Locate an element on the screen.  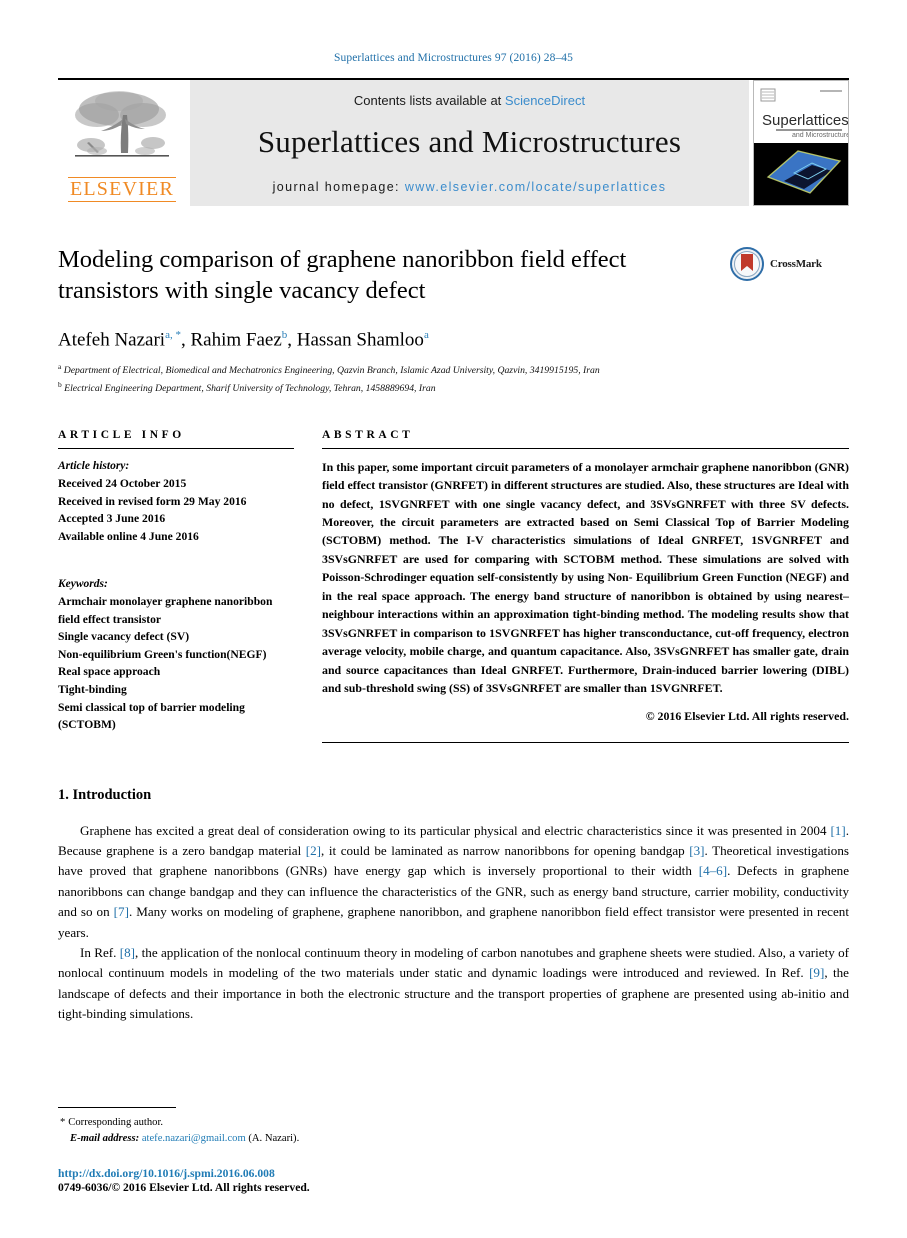
keyword-item: Non-equilibrium Green's function(NEGF) is located at coordinates (162, 654).